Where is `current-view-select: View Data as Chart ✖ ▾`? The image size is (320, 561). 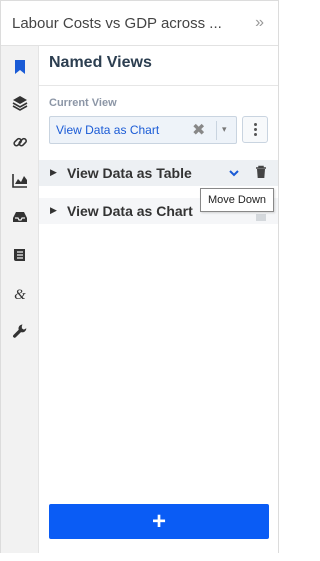
current-view-select: View Data as Chart ✖ ▾ is located at coordinates (143, 130).